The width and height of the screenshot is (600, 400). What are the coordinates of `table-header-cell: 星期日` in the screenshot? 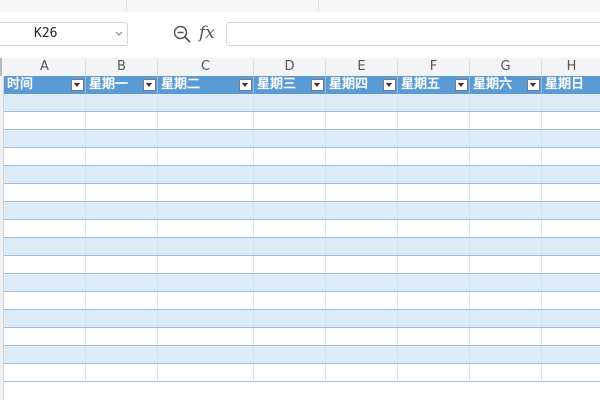 It's located at (571, 85).